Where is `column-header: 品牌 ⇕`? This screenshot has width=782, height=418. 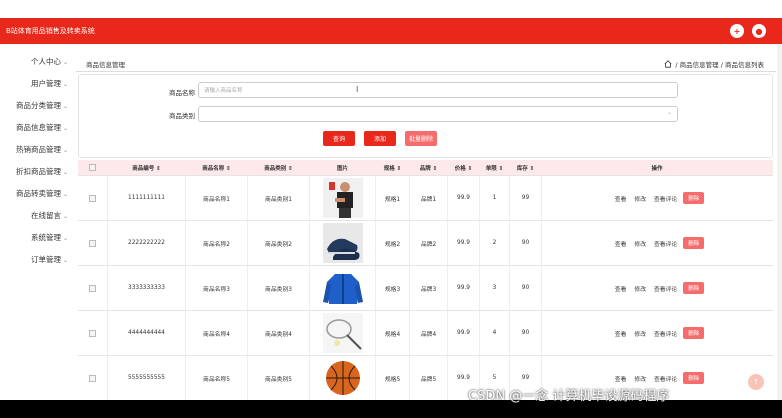
column-header: 品牌 ⇕ is located at coordinates (429, 167).